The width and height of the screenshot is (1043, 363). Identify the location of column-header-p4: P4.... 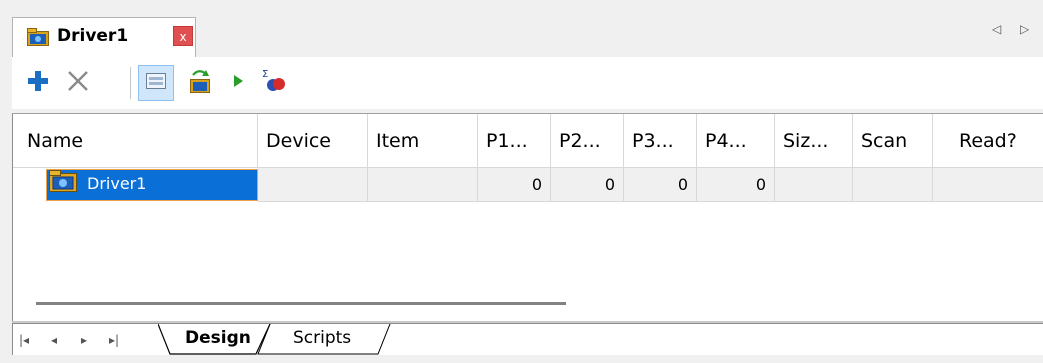
(736, 141).